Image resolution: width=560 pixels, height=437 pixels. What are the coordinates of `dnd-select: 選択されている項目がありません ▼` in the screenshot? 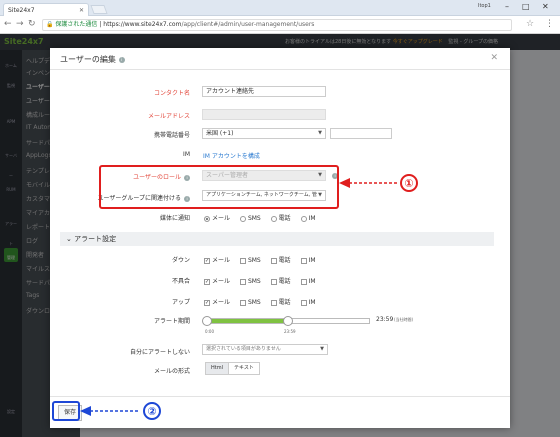 It's located at (265, 349).